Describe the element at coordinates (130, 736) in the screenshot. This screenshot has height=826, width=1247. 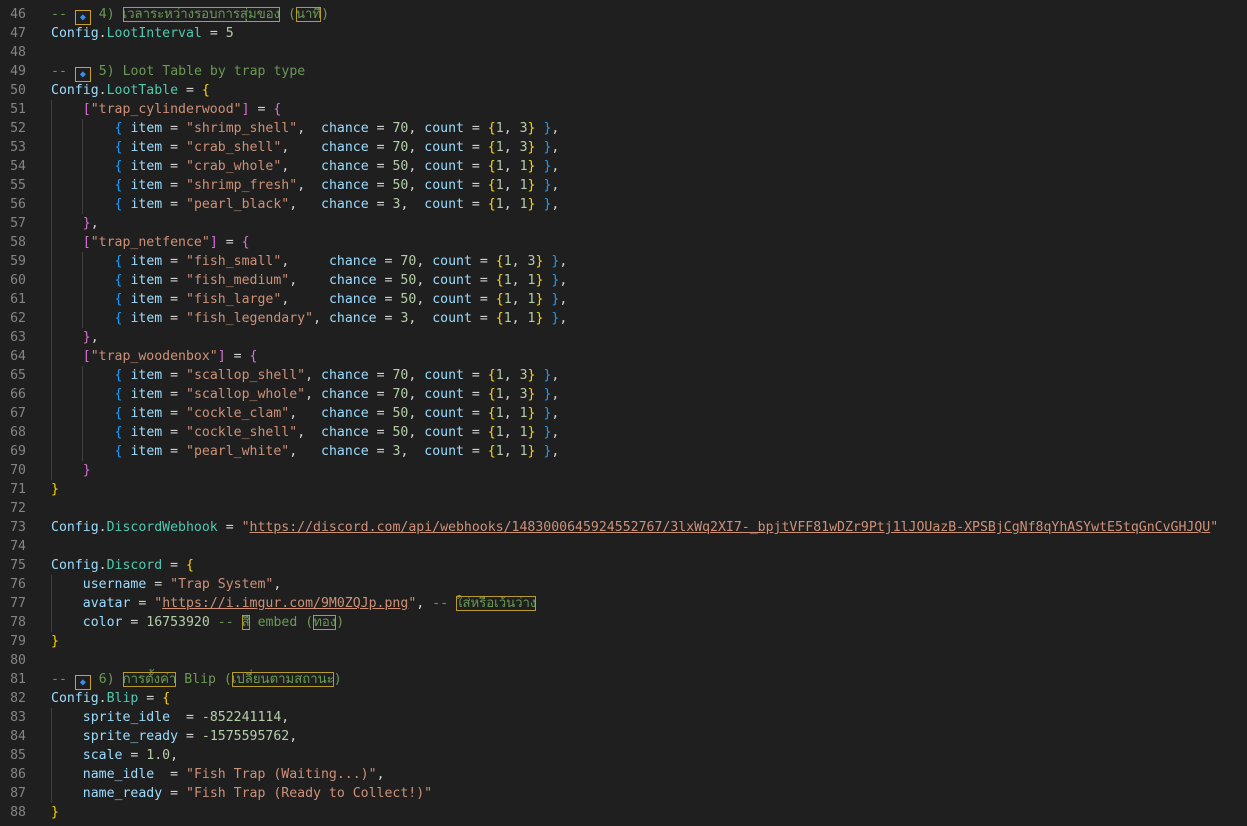
I see `code-token: sprite_ready` at that location.